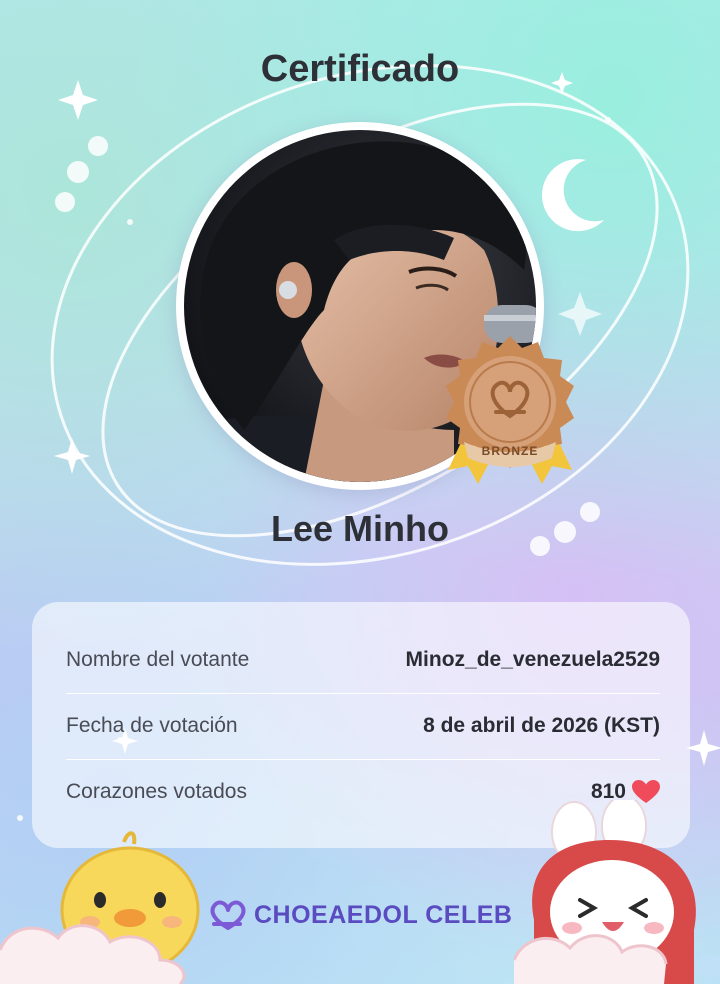 The width and height of the screenshot is (720, 984). I want to click on voter-name-label: Nombre del votante, so click(158, 659).